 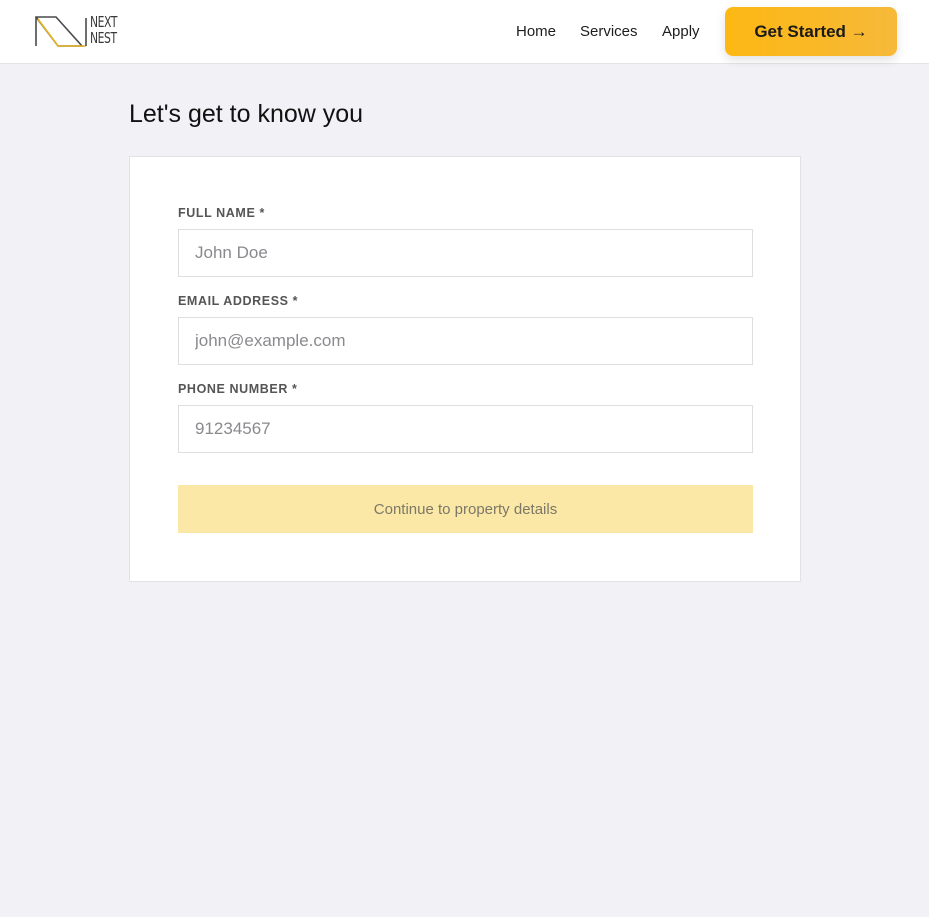 I want to click on logo-line-1: NEXT, so click(x=103, y=22).